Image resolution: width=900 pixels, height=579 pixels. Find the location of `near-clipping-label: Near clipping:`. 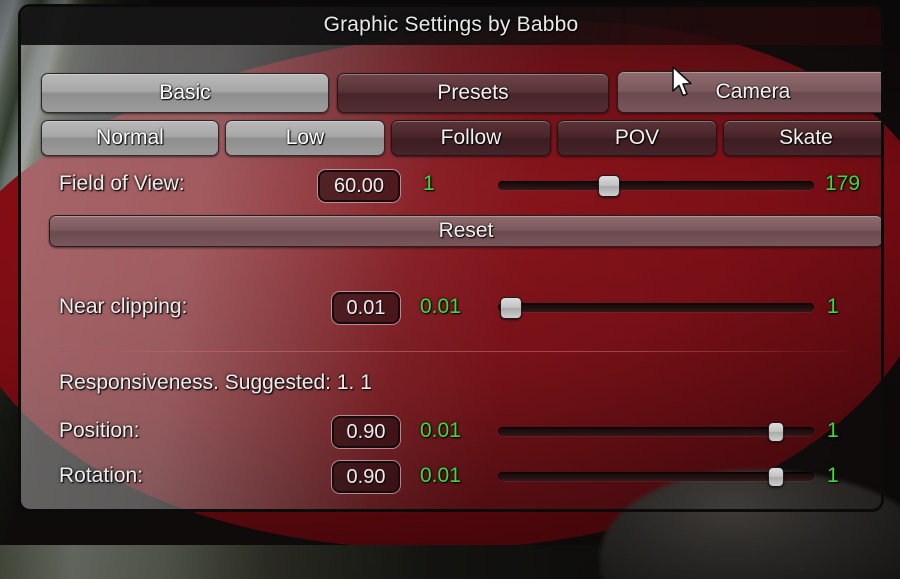

near-clipping-label: Near clipping: is located at coordinates (123, 306).